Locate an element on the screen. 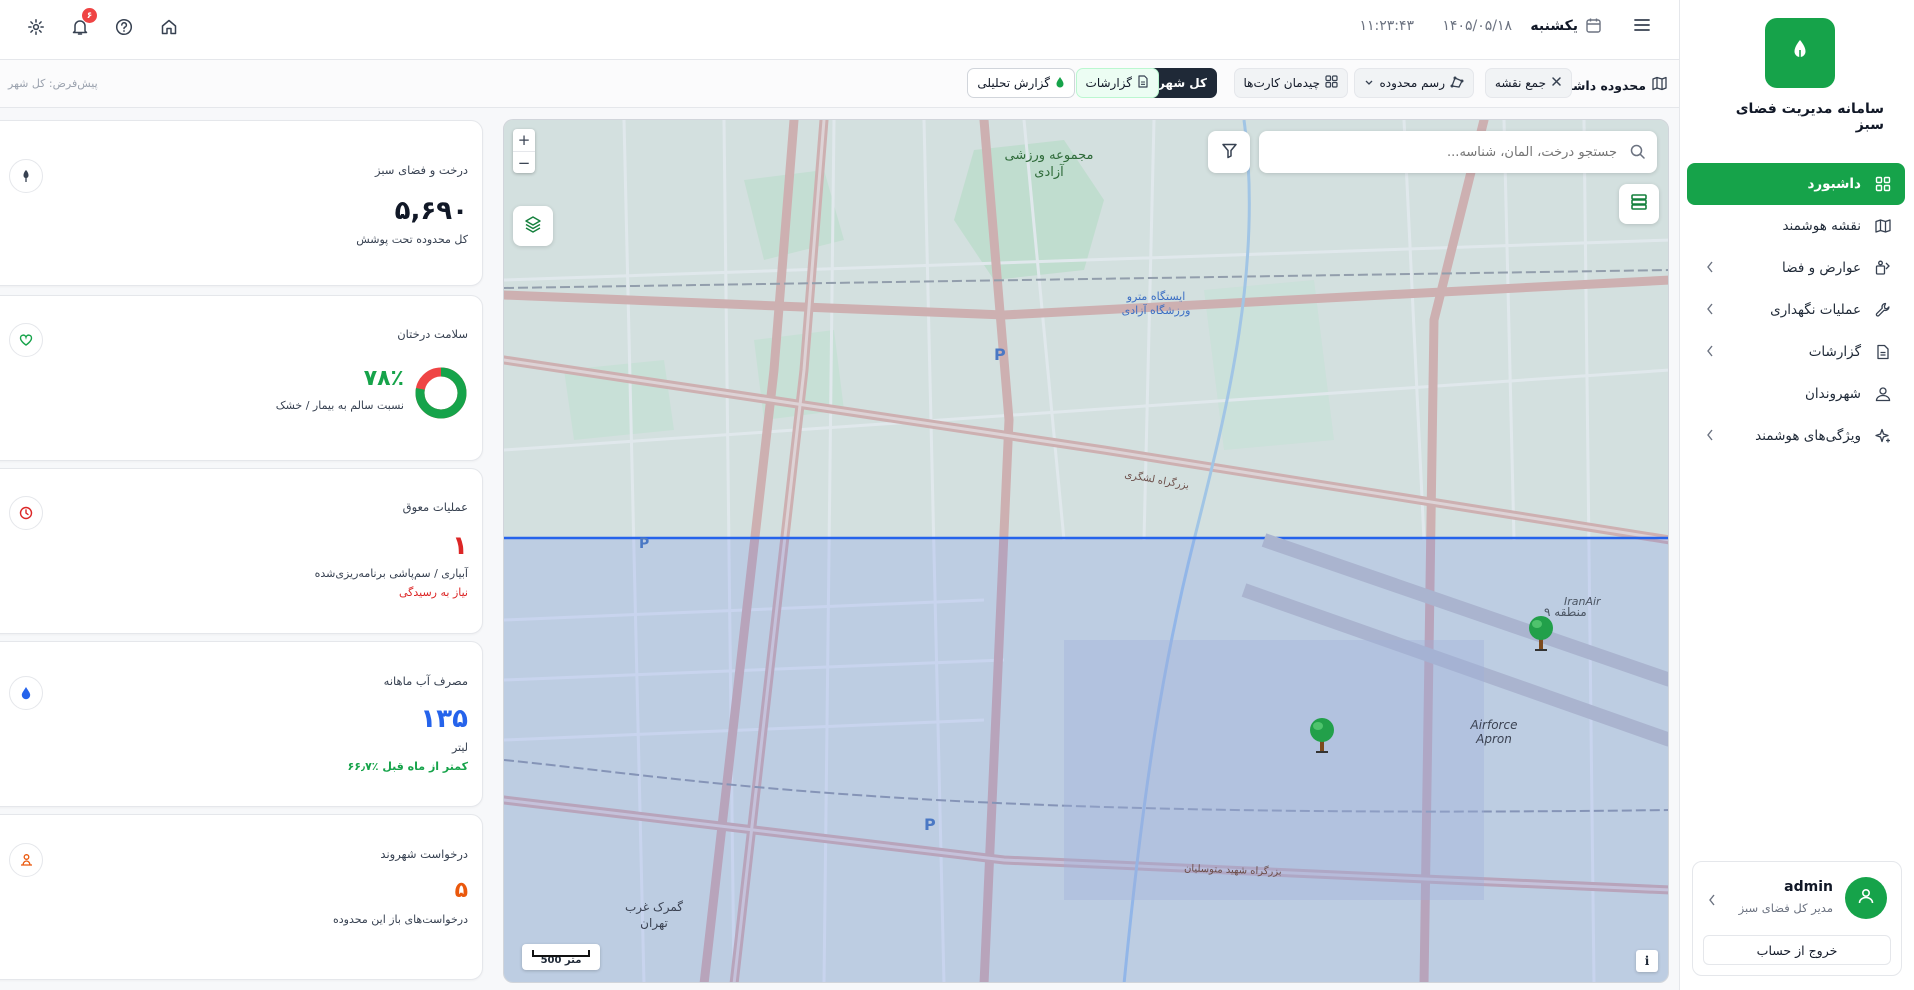 The width and height of the screenshot is (1914, 990). heart-icon is located at coordinates (26, 340).